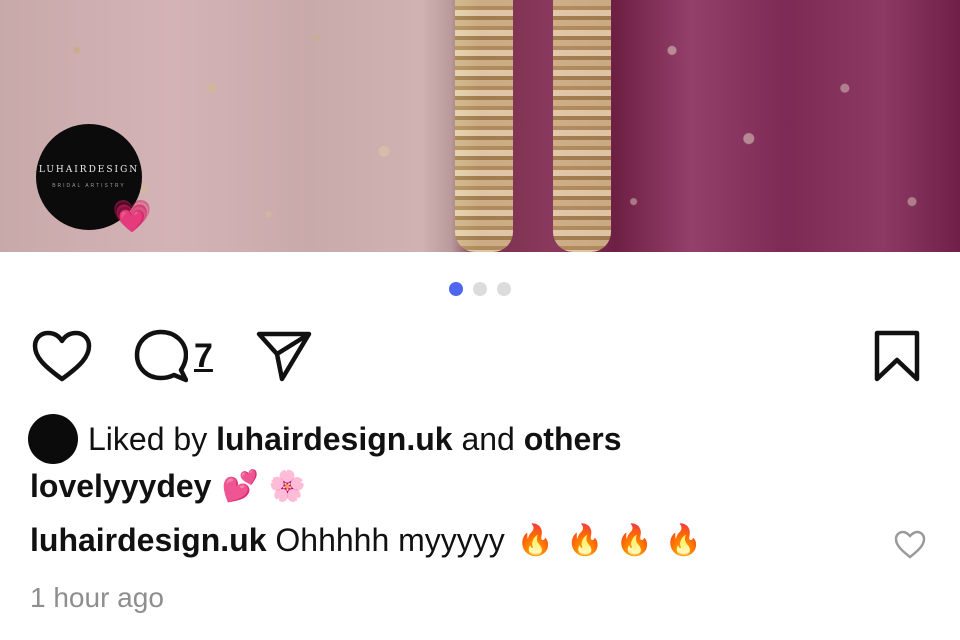 This screenshot has height=640, width=960. I want to click on cherry-blossom-emoji: 🌸, so click(287, 486).